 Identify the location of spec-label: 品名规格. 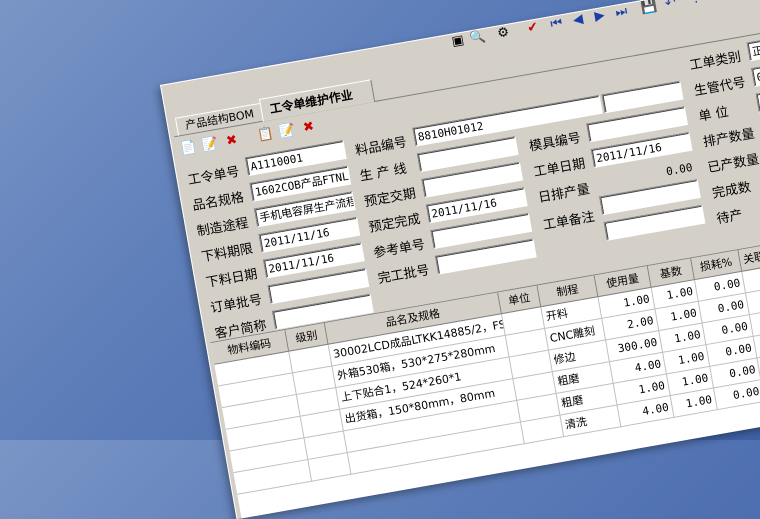
(218, 202).